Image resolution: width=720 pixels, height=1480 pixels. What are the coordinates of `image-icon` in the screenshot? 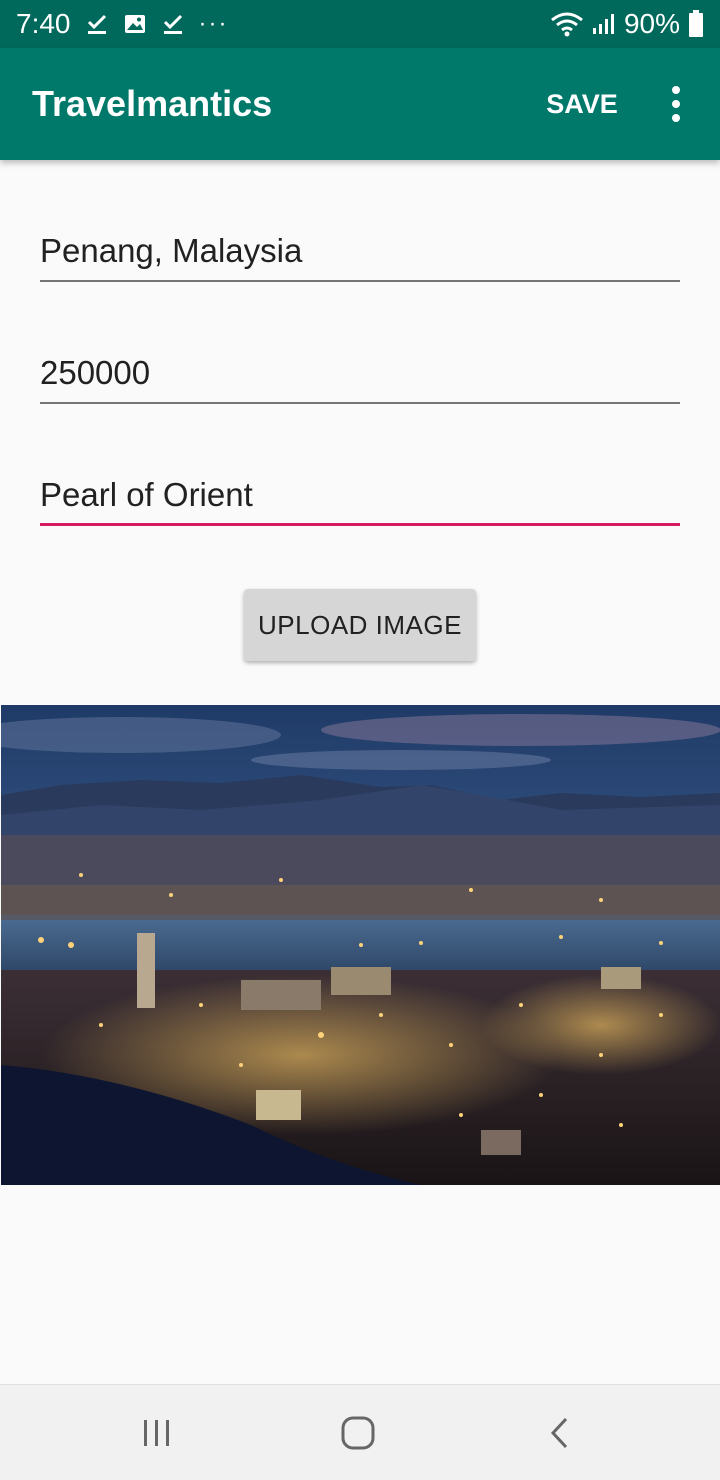 It's located at (134, 24).